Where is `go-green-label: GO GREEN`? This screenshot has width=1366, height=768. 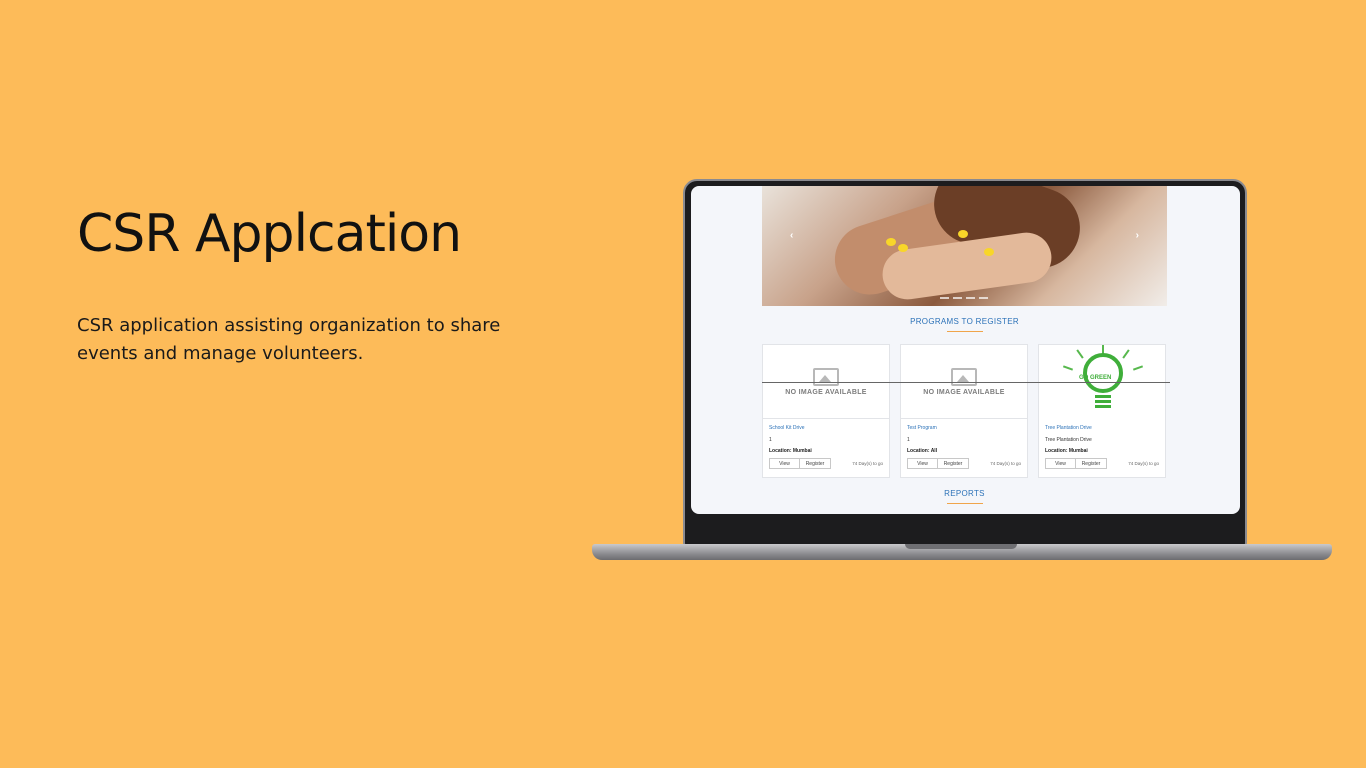 go-green-label: GO GREEN is located at coordinates (1095, 378).